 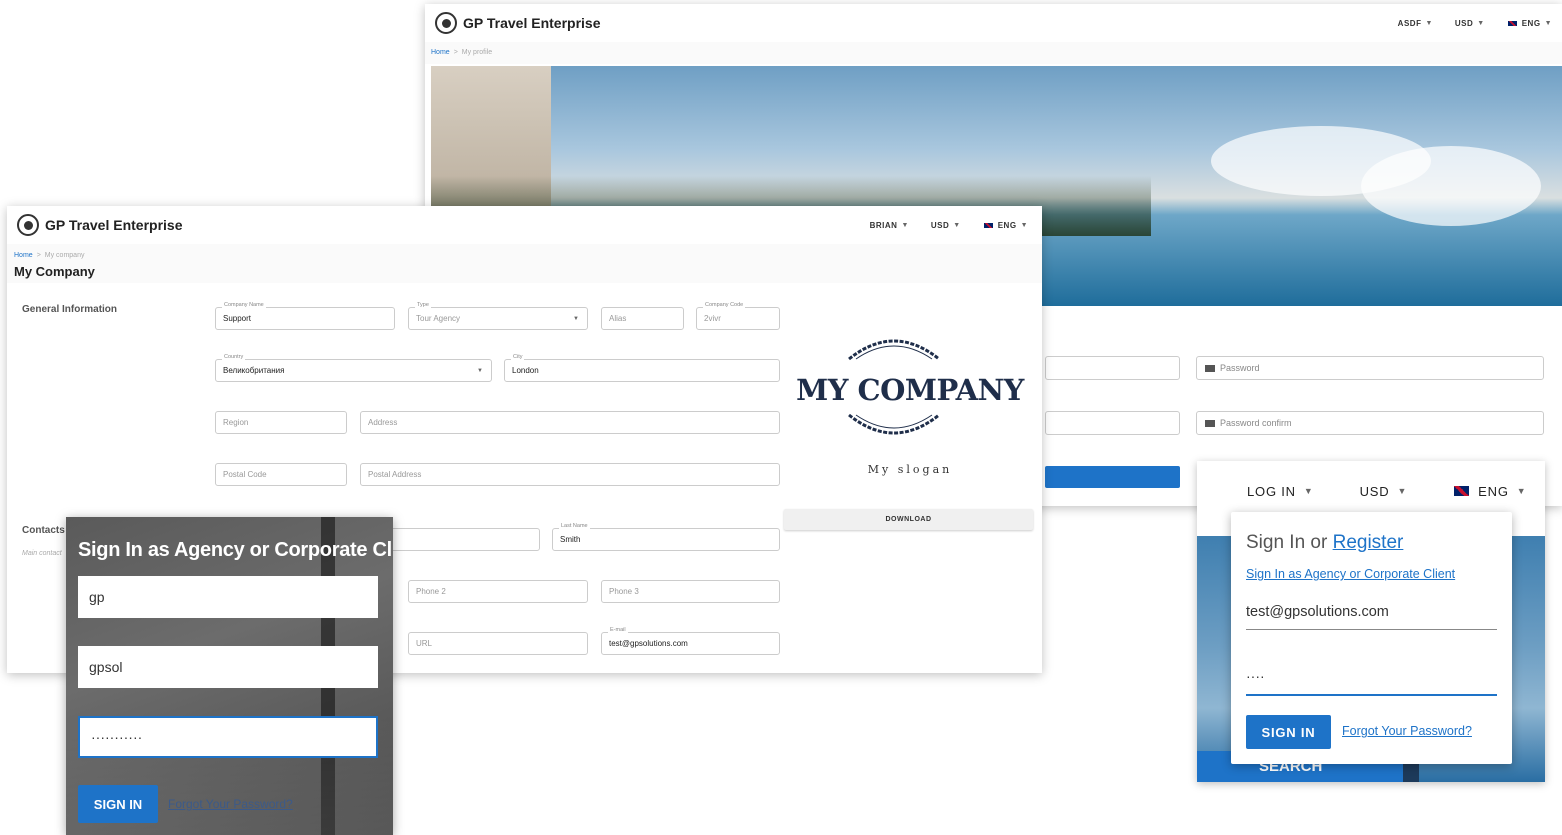 I want to click on profile-topnav: ASDF ▼ USD ▼ ENG ▼, so click(x=1475, y=23).